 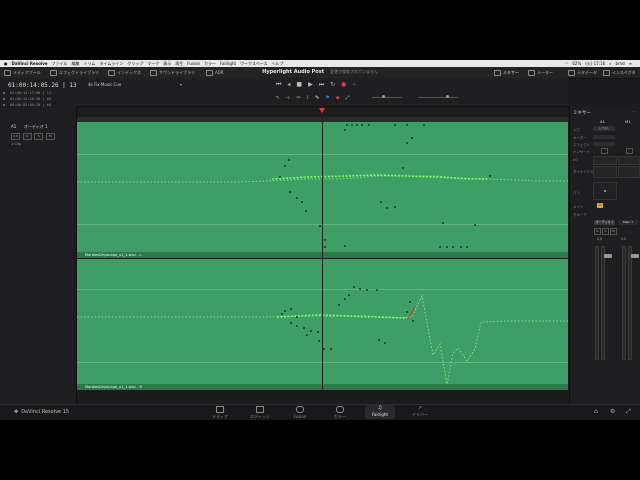 What do you see at coordinates (260, 412) in the screenshot?
I see `page-tab-edit: エディット` at bounding box center [260, 412].